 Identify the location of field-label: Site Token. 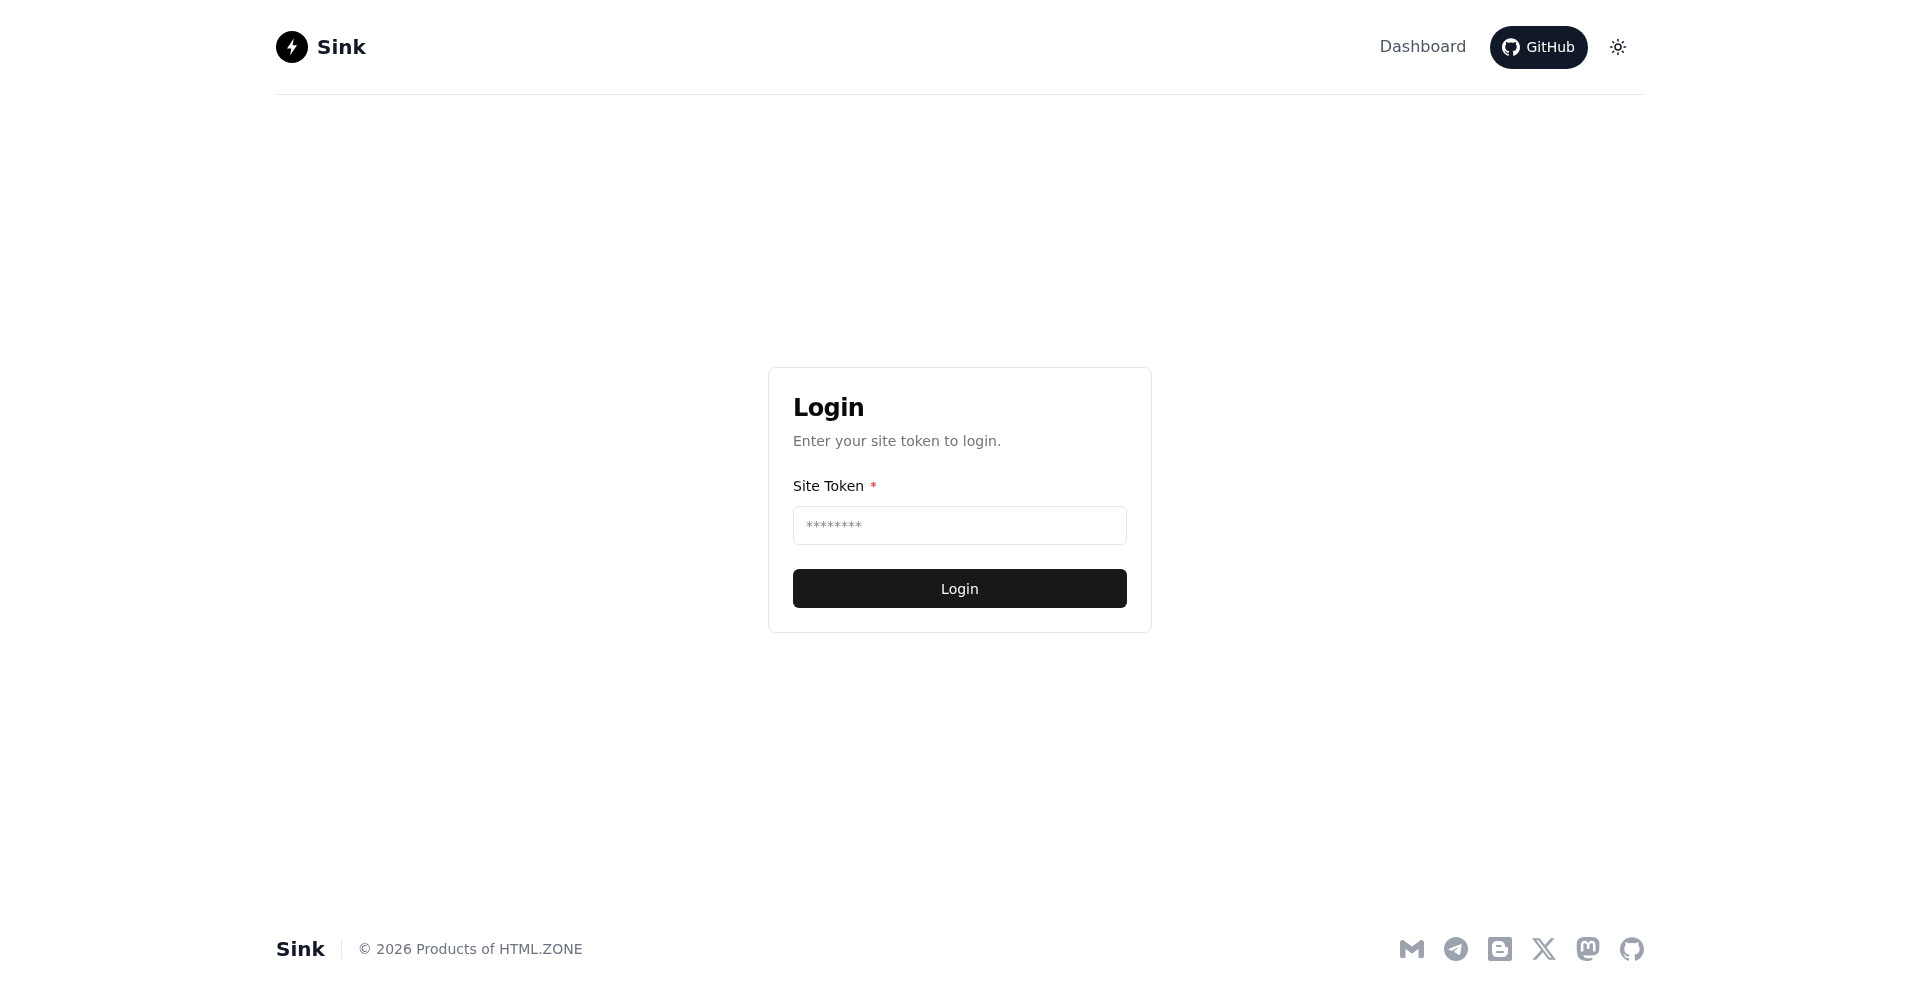
(829, 486).